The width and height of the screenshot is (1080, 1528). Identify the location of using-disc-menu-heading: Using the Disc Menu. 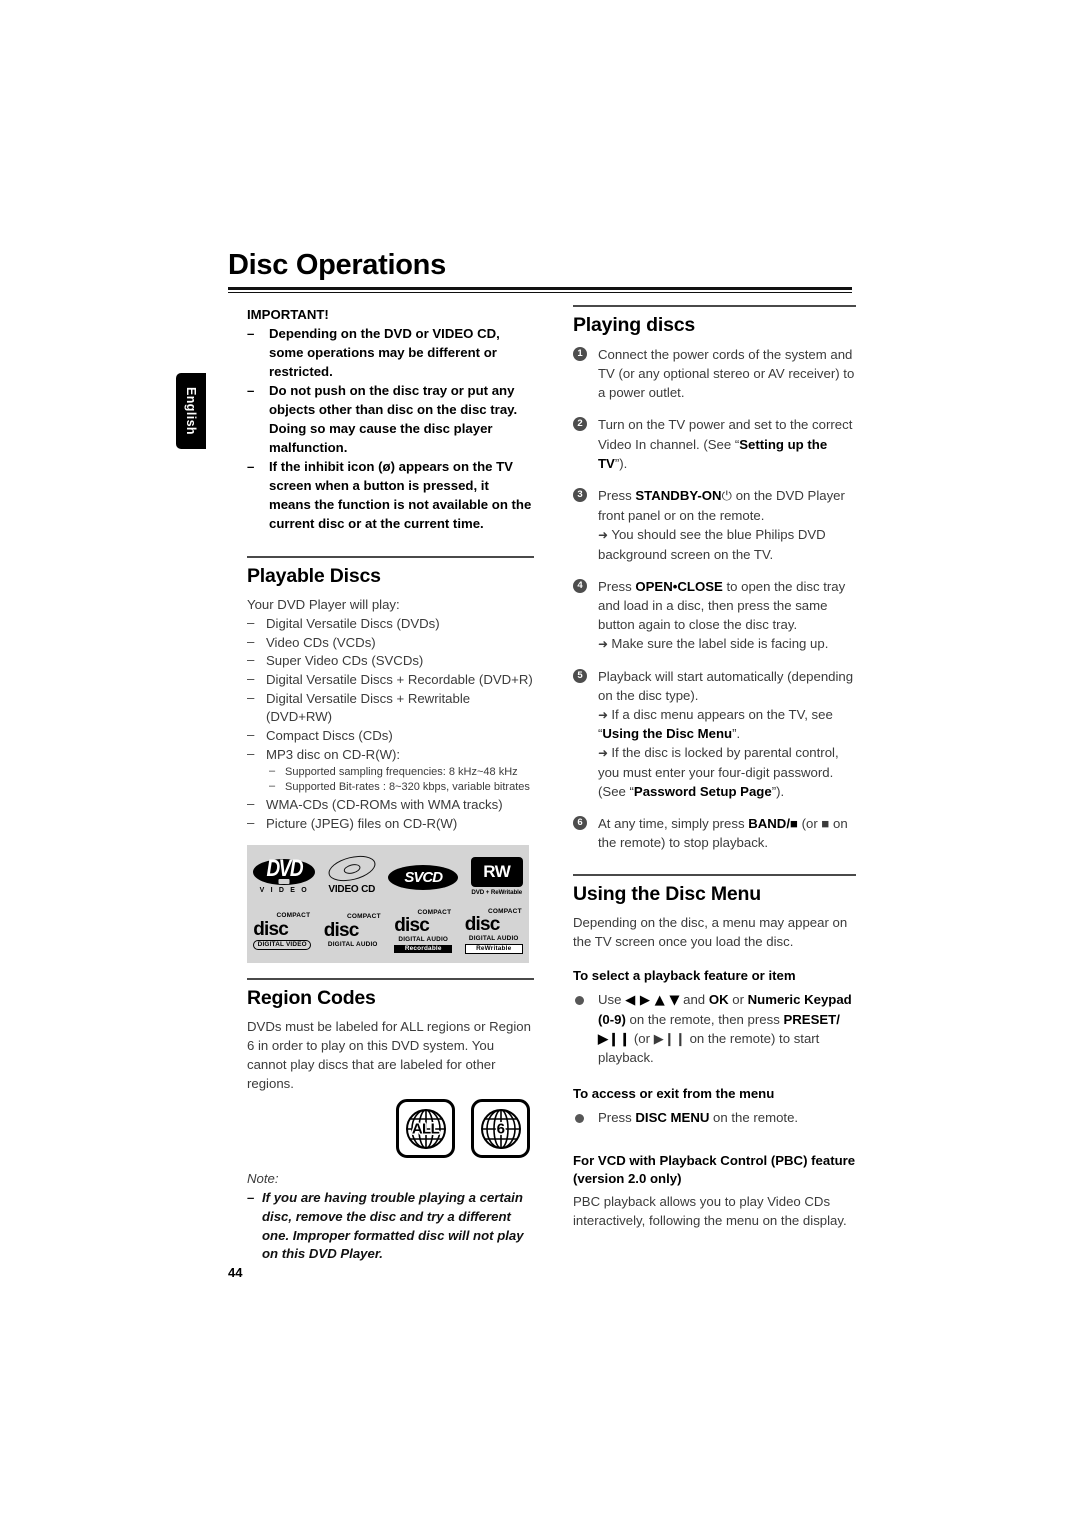
(667, 893).